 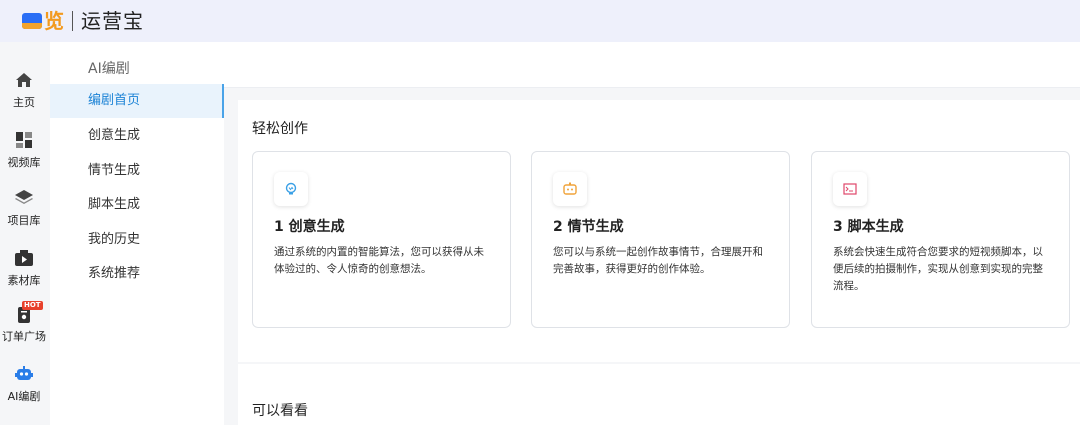 What do you see at coordinates (137, 240) in the screenshot?
I see `submenu-item-history: 我的历史` at bounding box center [137, 240].